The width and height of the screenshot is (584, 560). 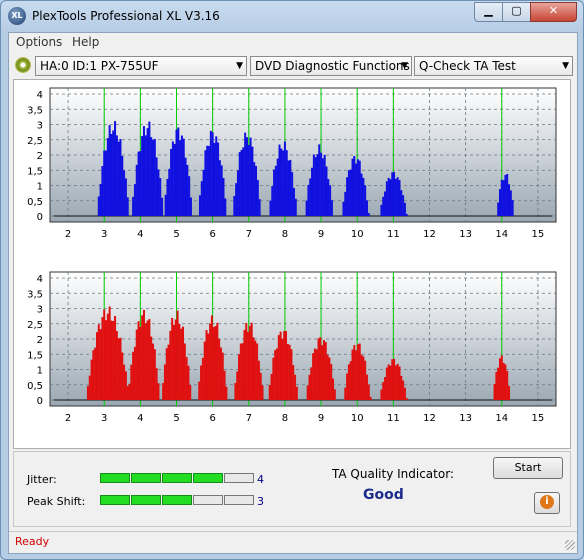 What do you see at coordinates (42, 479) in the screenshot?
I see `jitter-label: Jitter:` at bounding box center [42, 479].